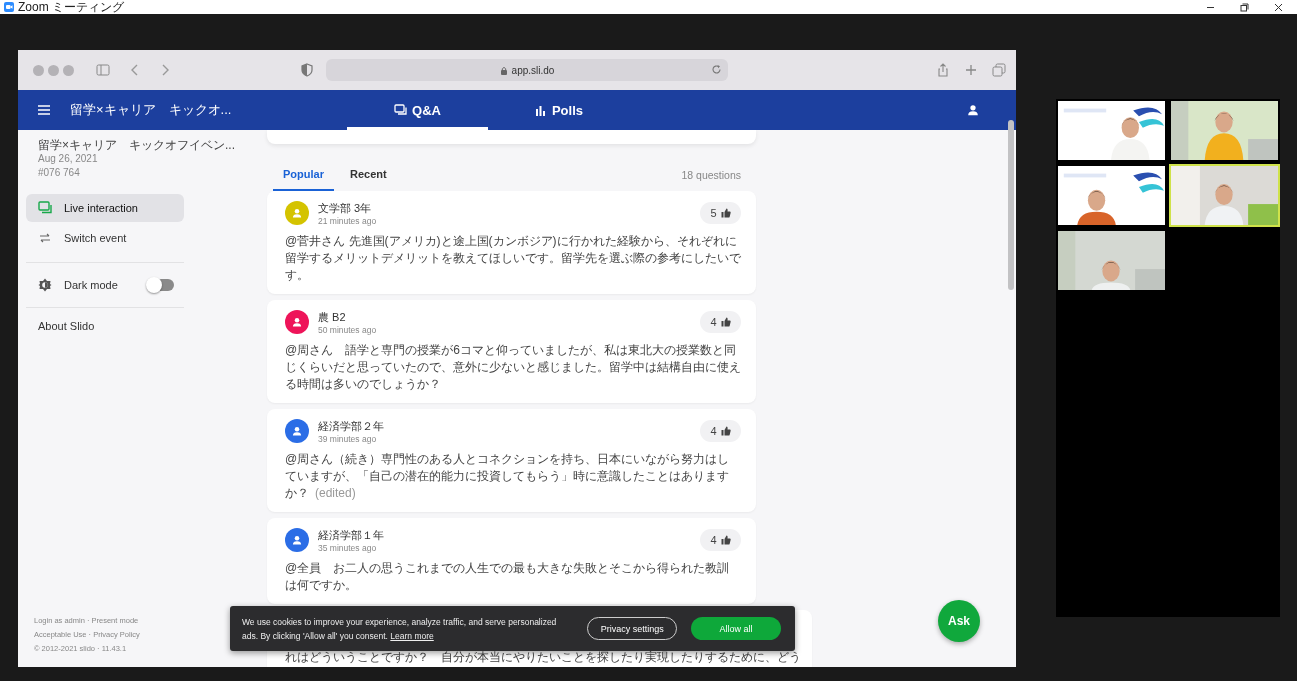  Describe the element at coordinates (347, 220) in the screenshot. I see `question-time: 21 minutes ago` at that location.